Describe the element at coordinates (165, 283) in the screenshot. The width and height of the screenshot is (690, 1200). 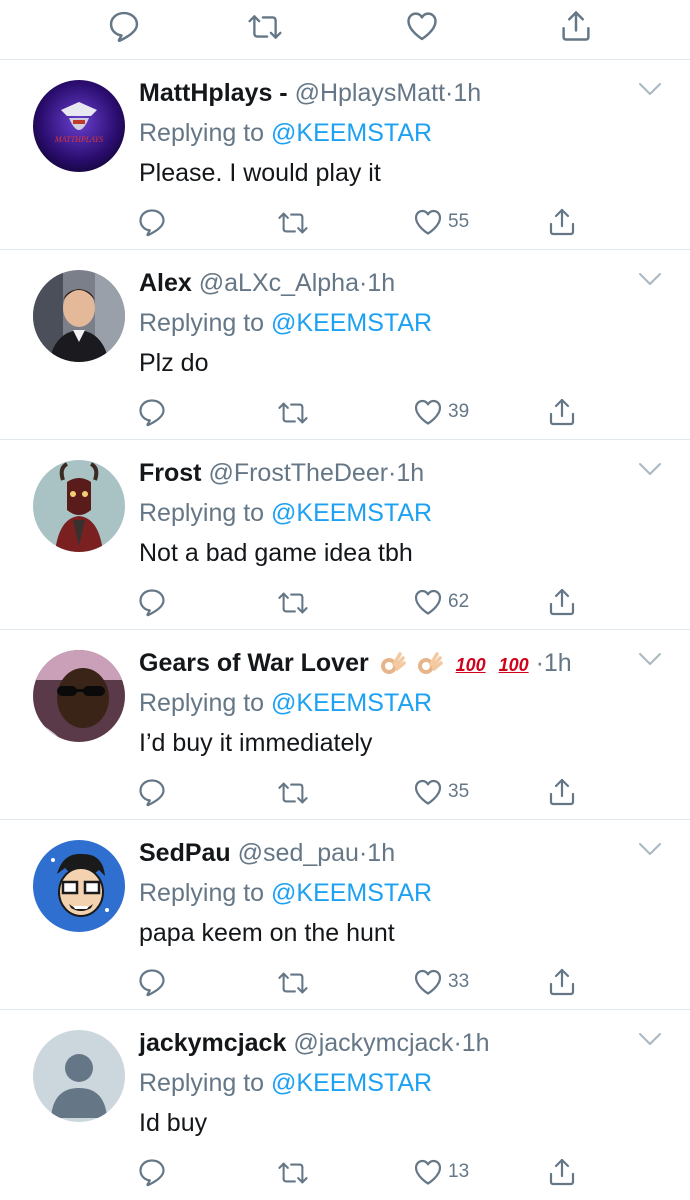
I see `display-name: Alex` at that location.